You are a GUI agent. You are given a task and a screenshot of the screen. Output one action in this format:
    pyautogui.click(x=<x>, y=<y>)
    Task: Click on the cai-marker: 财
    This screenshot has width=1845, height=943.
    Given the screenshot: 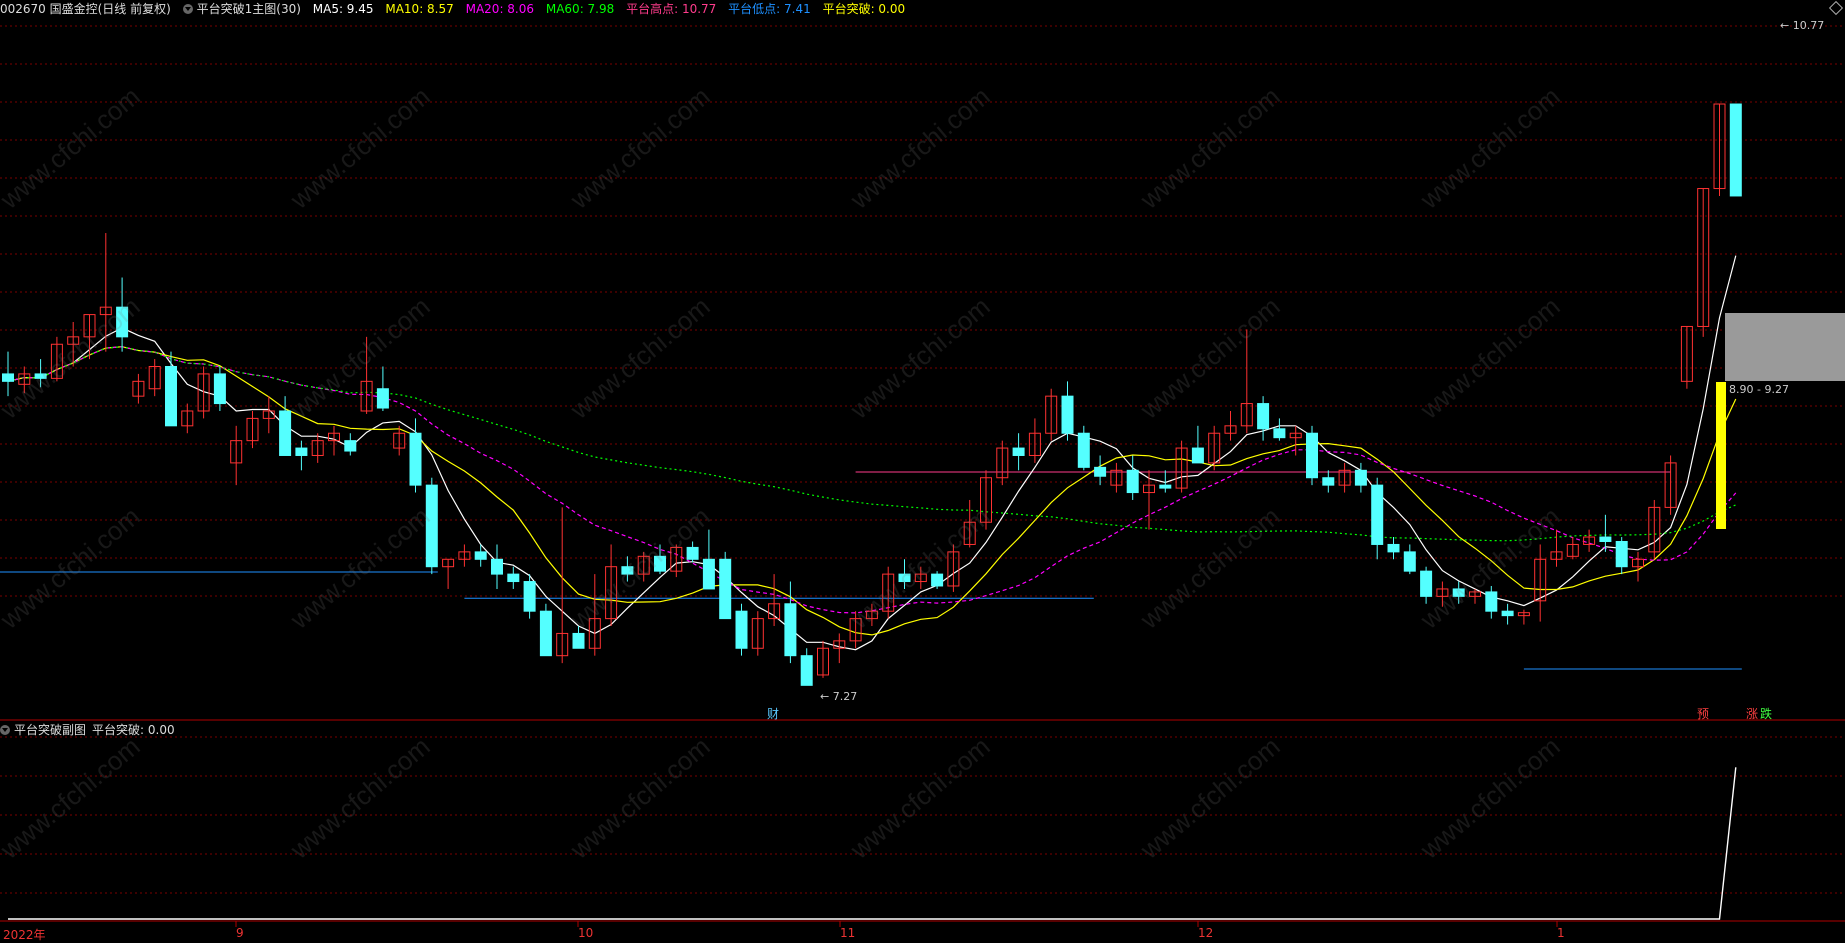 What is the action you would take?
    pyautogui.click(x=773, y=713)
    